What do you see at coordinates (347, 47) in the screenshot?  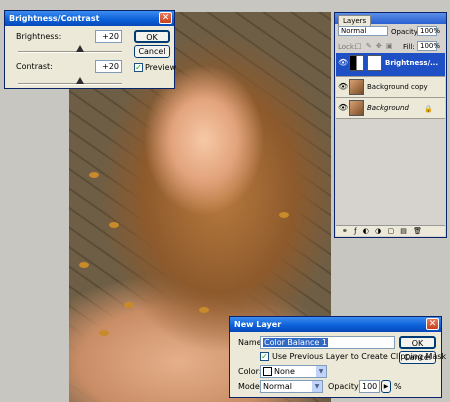 I see `lock-label: Lock:` at bounding box center [347, 47].